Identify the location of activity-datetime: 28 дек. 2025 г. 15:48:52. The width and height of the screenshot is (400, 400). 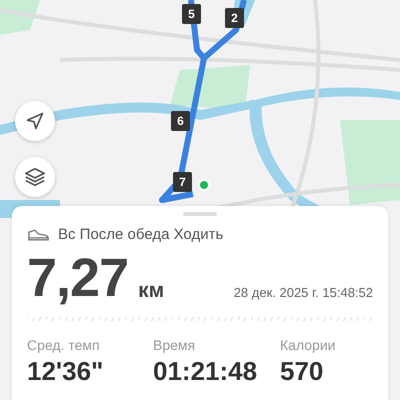
(303, 293).